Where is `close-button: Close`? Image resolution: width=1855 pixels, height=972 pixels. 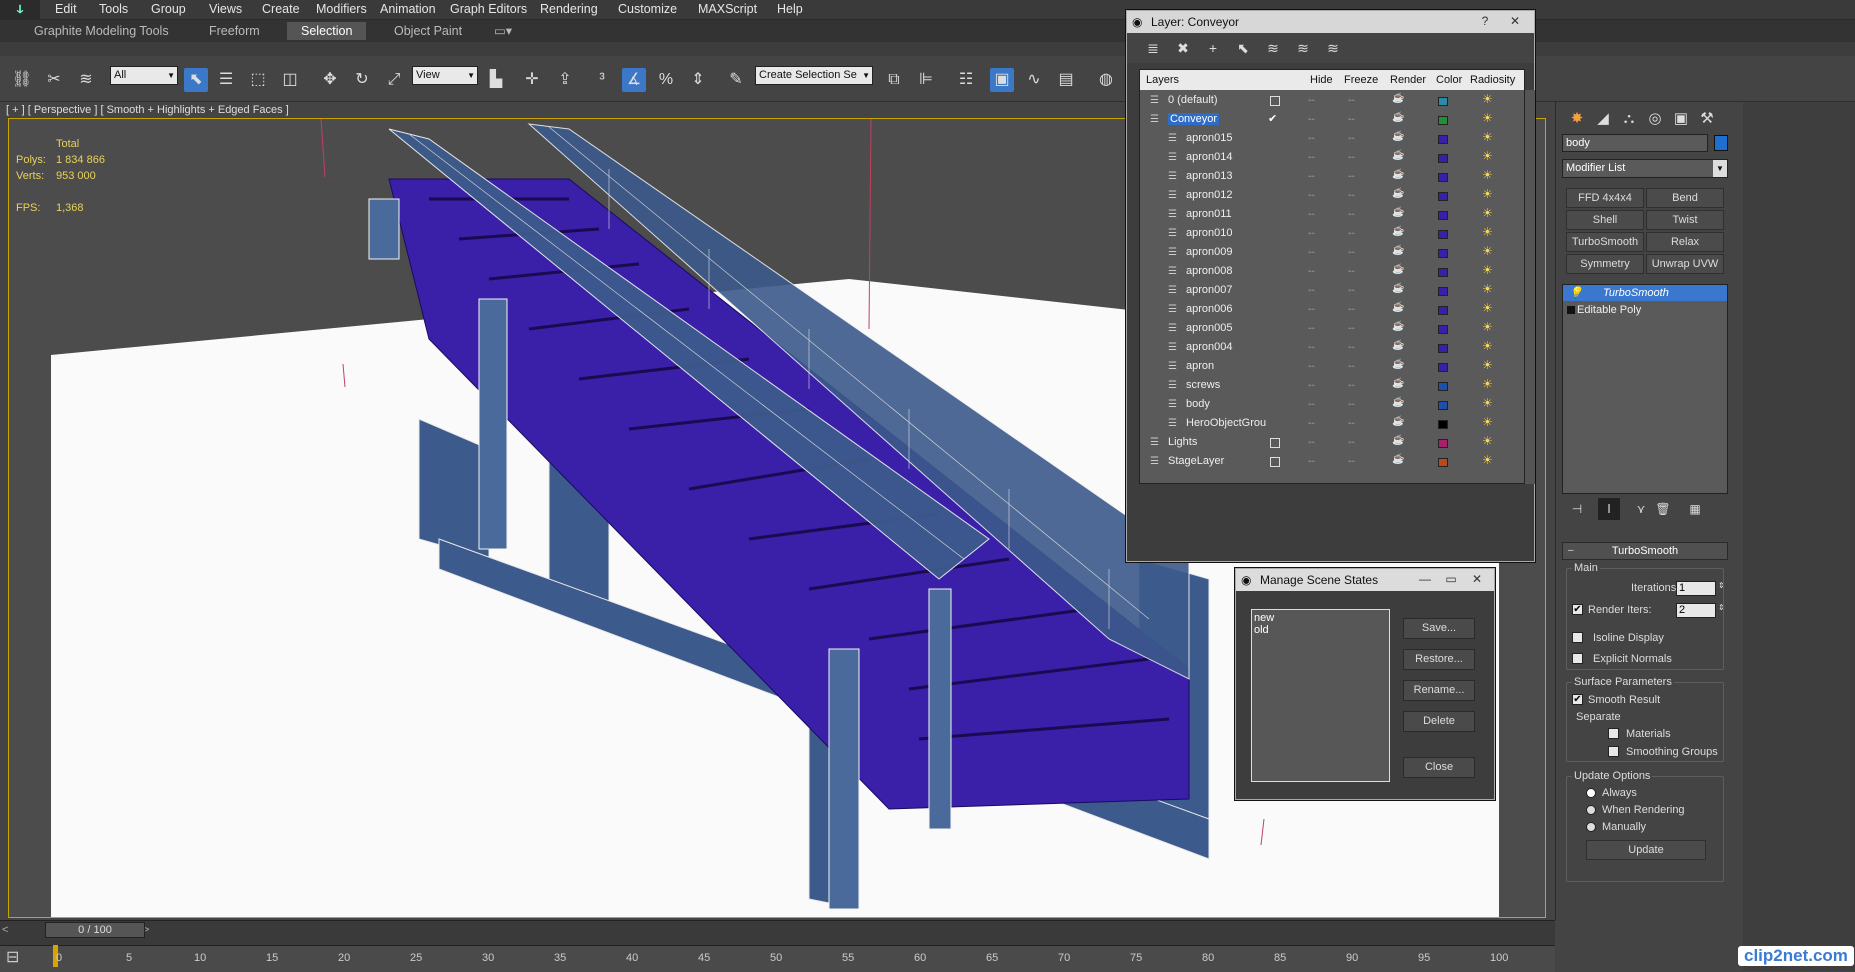 close-button: Close is located at coordinates (1439, 767).